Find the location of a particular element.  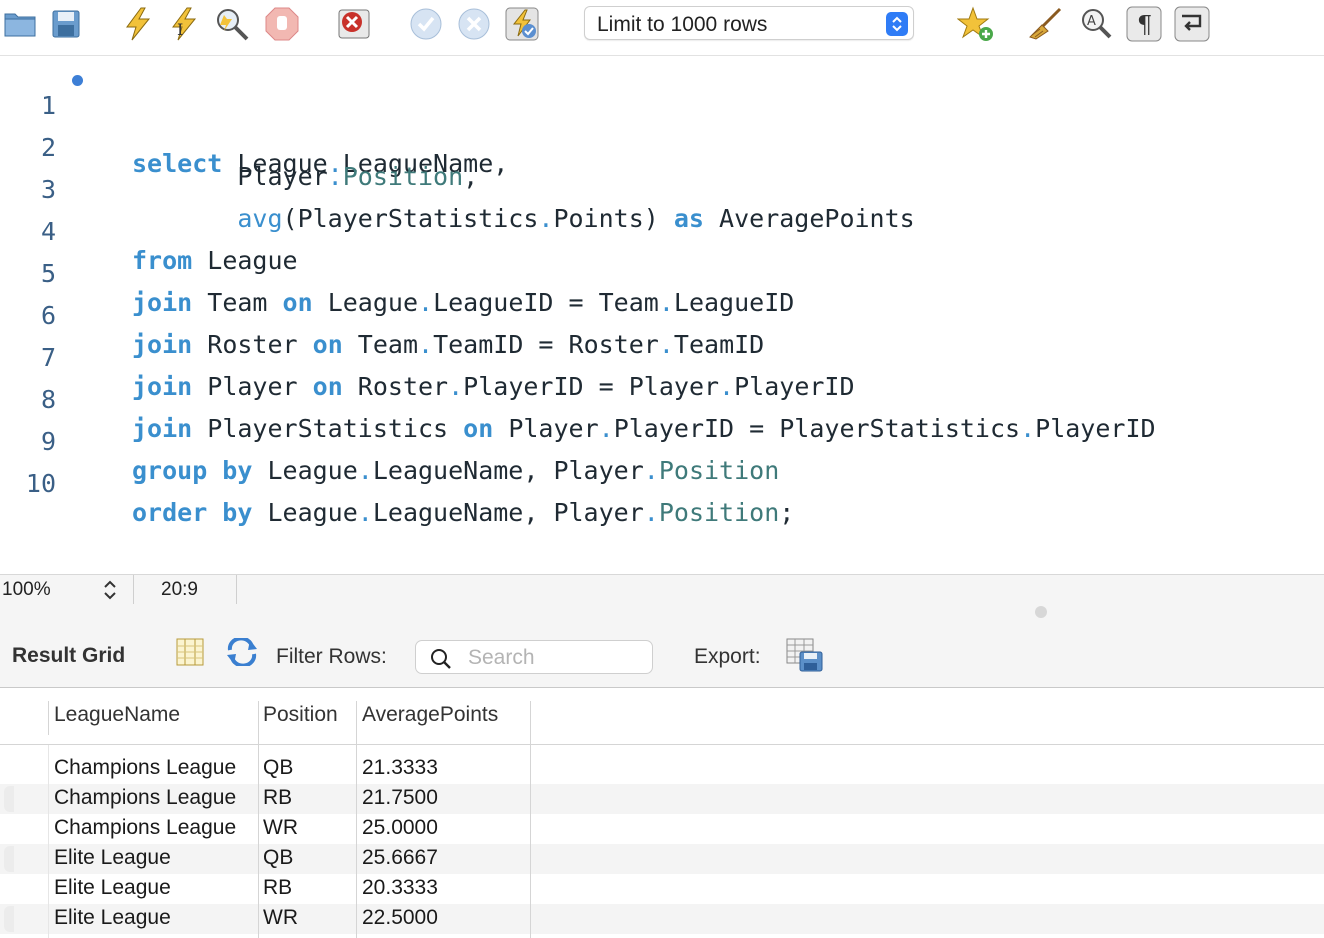

result-toolbar: Result Grid Filter Rows: Export: is located at coordinates (662, 646).